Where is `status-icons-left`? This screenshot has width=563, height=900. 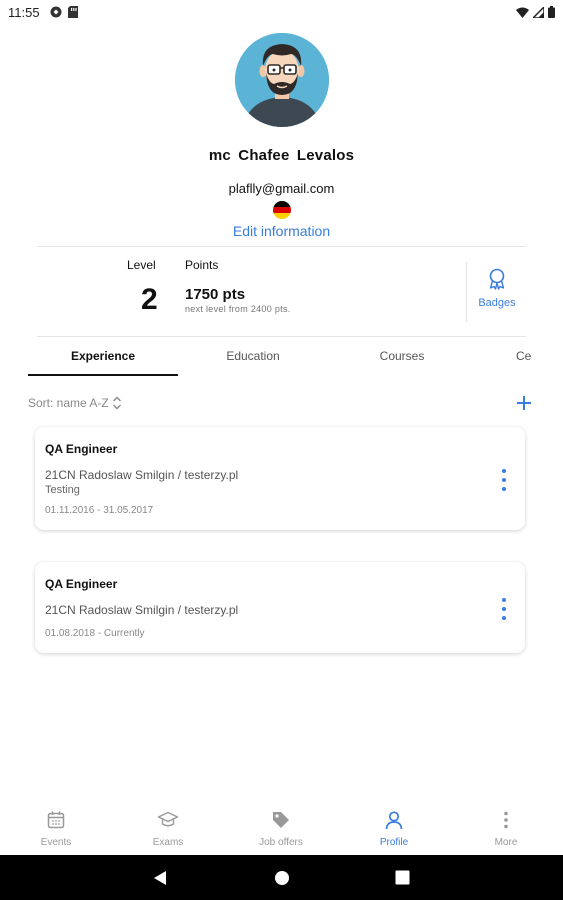 status-icons-left is located at coordinates (64, 12).